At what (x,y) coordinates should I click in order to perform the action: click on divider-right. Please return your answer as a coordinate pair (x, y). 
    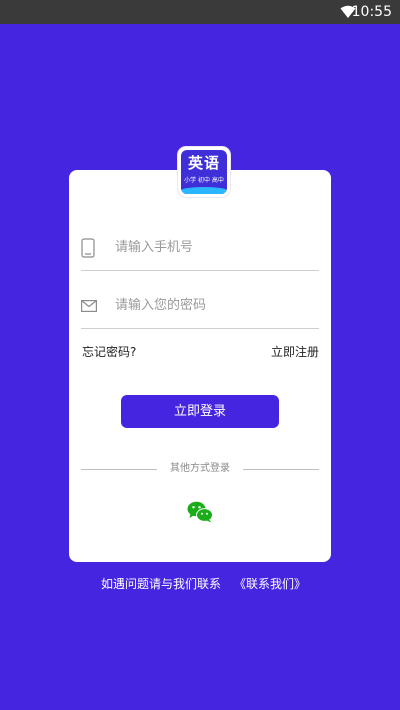
    Looking at the image, I should click on (281, 469).